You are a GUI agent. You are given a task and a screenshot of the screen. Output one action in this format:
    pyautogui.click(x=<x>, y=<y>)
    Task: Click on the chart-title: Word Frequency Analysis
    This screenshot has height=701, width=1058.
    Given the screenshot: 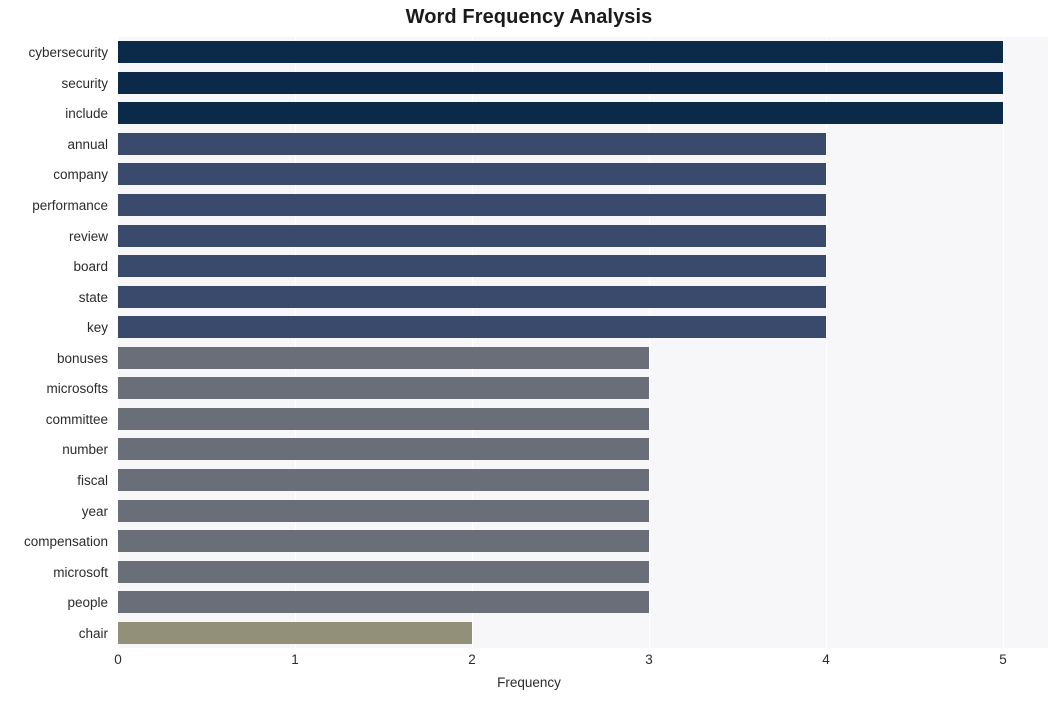 What is the action you would take?
    pyautogui.click(x=529, y=17)
    